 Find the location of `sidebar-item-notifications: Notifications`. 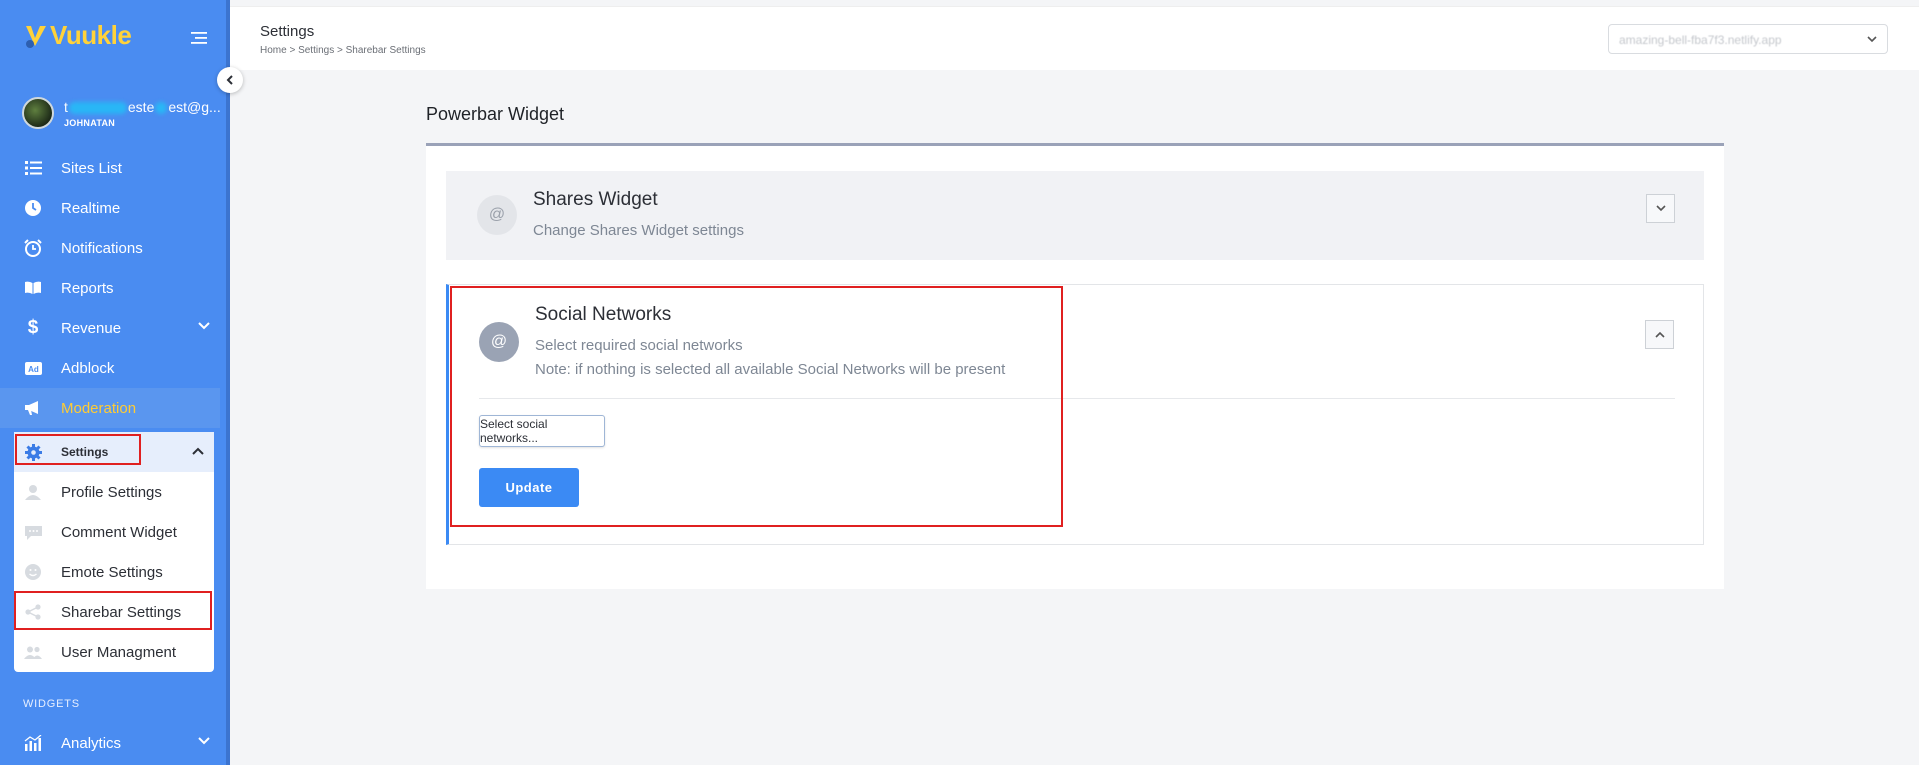

sidebar-item-notifications: Notifications is located at coordinates (110, 248).